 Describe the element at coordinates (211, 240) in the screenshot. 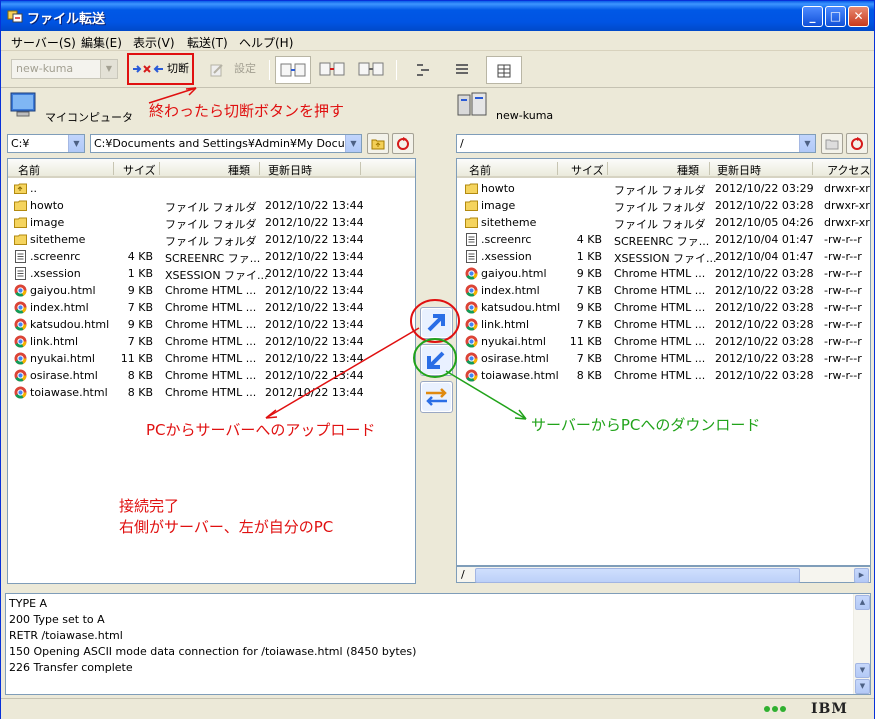

I see `file-row: sitetheme ファイル フォルダ 2012/10/22 13:44` at that location.